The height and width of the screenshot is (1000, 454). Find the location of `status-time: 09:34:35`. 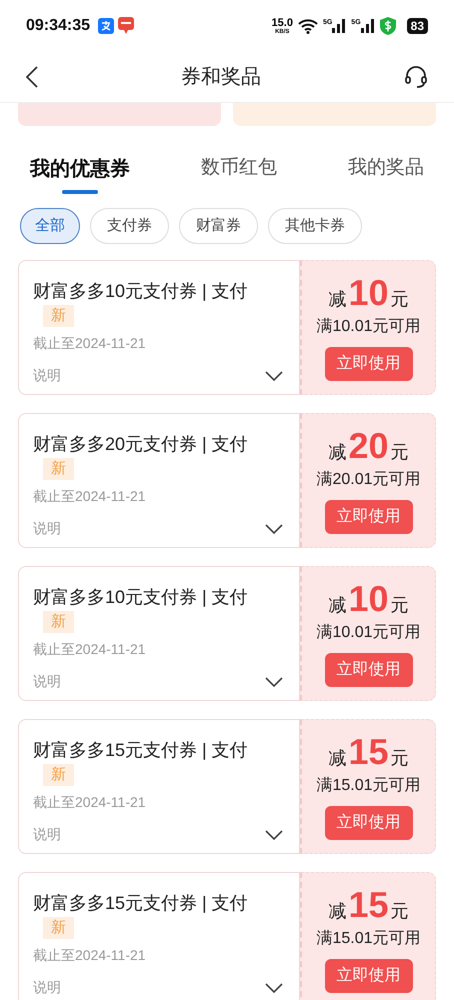

status-time: 09:34:35 is located at coordinates (58, 26).